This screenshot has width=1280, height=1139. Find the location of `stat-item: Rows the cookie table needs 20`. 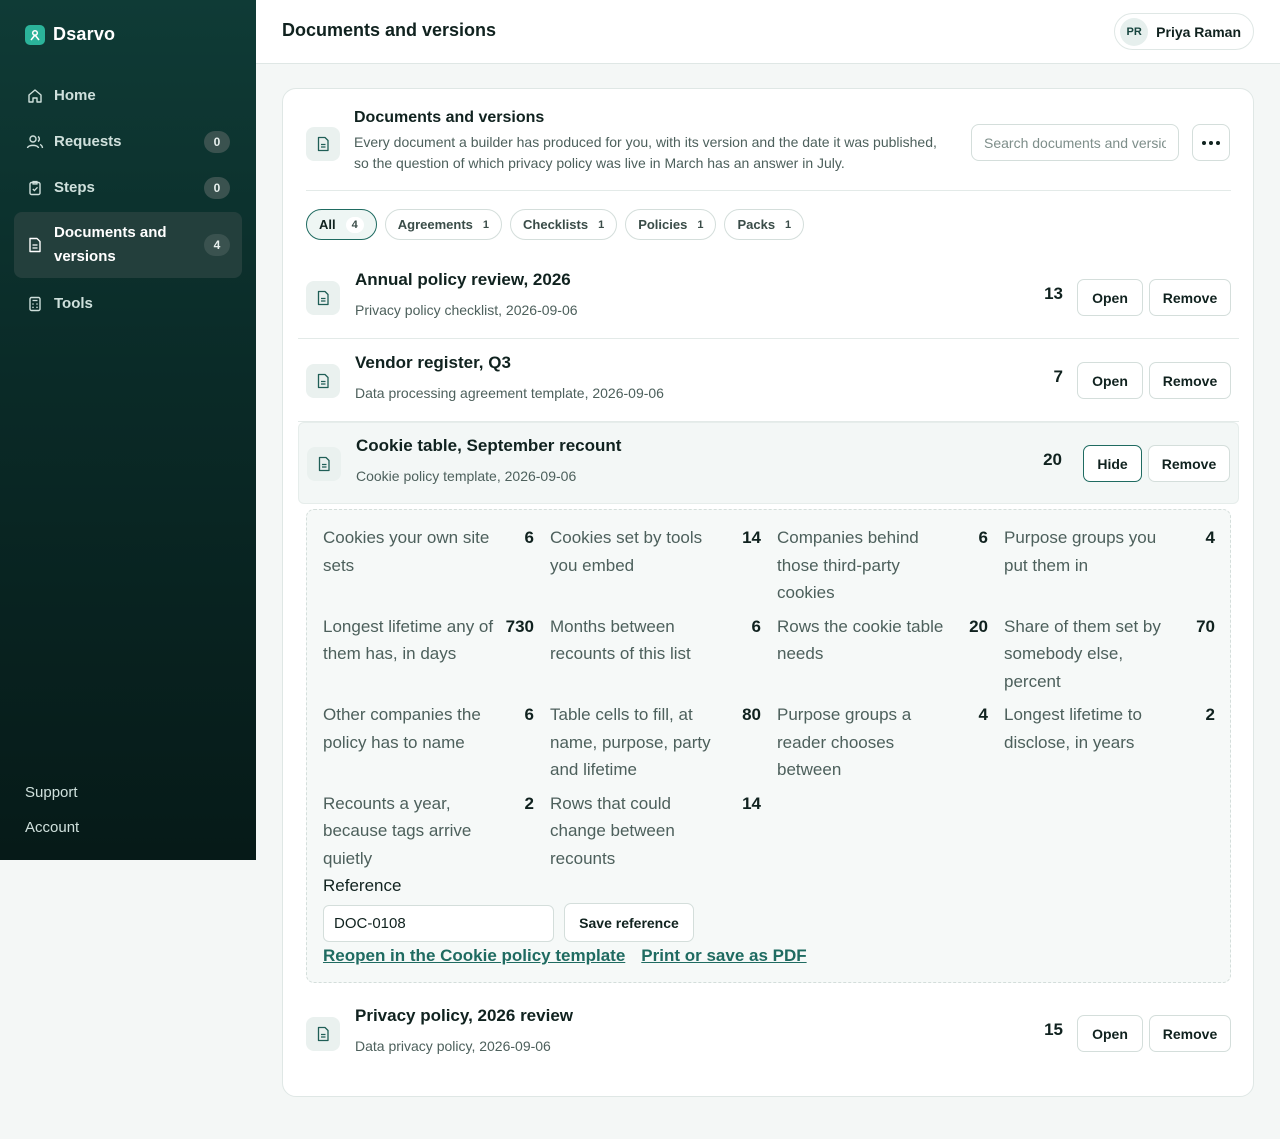

stat-item: Rows the cookie table needs 20 is located at coordinates (882, 654).